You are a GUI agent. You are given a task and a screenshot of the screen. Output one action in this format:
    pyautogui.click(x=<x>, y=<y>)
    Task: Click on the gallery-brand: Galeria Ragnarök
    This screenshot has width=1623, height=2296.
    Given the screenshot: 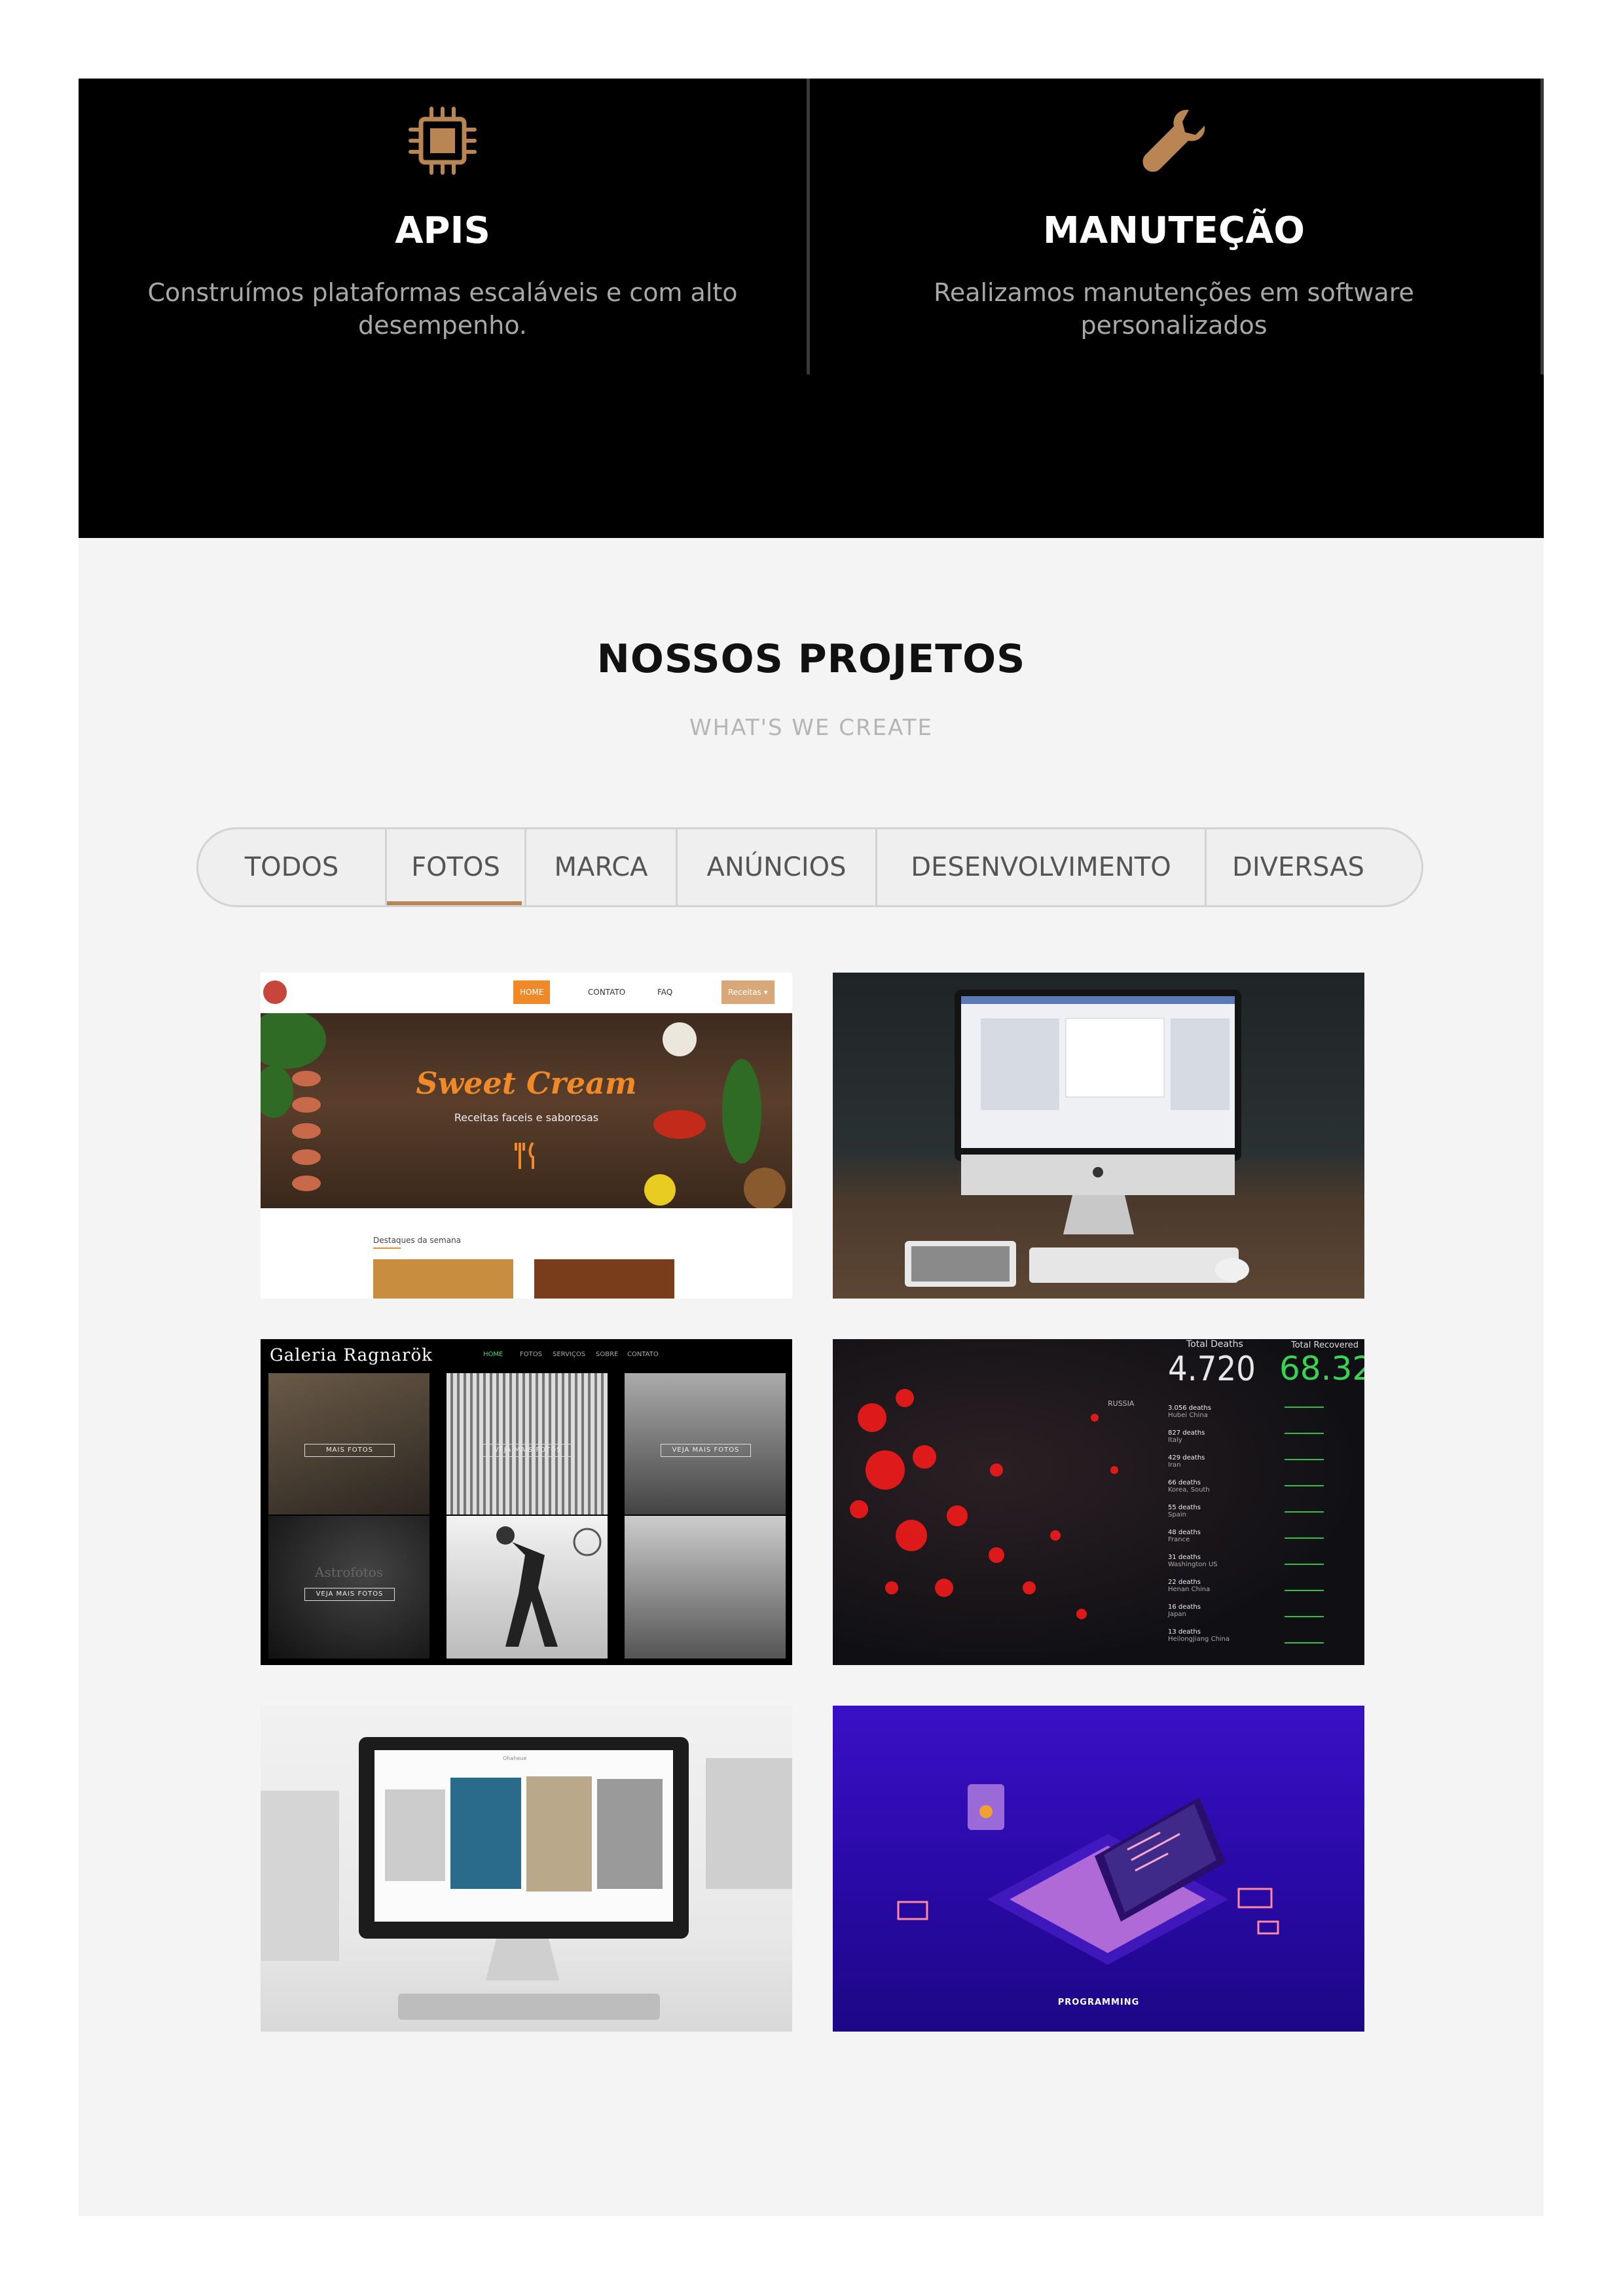 What is the action you would take?
    pyautogui.click(x=351, y=1355)
    